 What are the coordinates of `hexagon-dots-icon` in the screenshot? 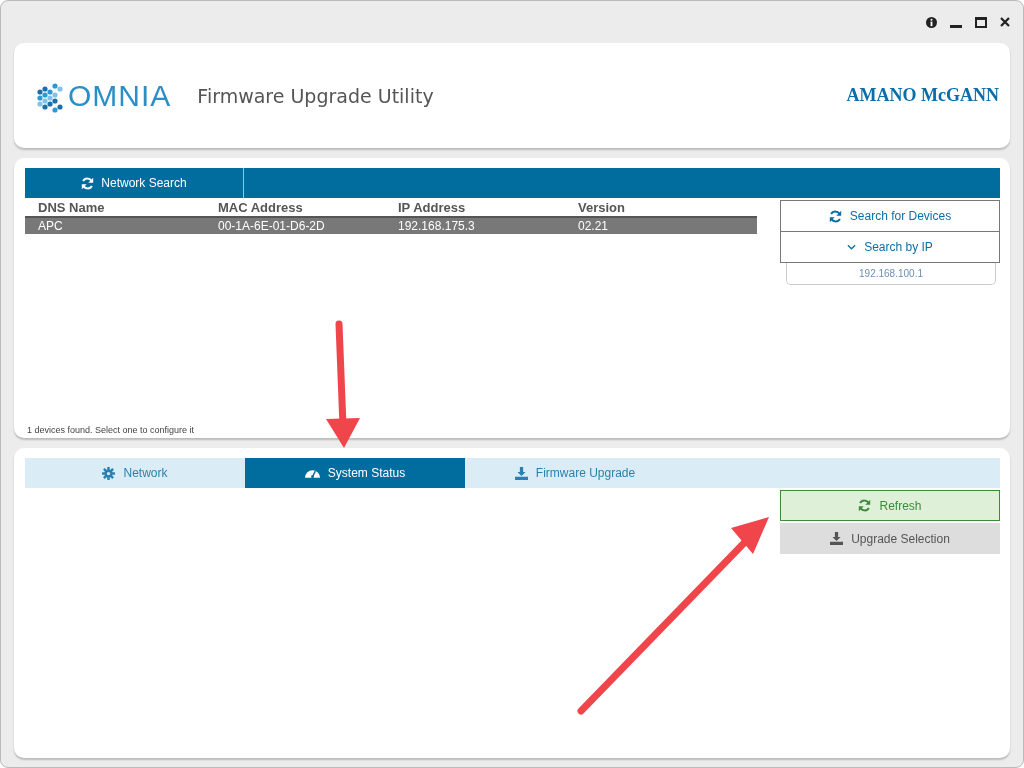 It's located at (51, 97).